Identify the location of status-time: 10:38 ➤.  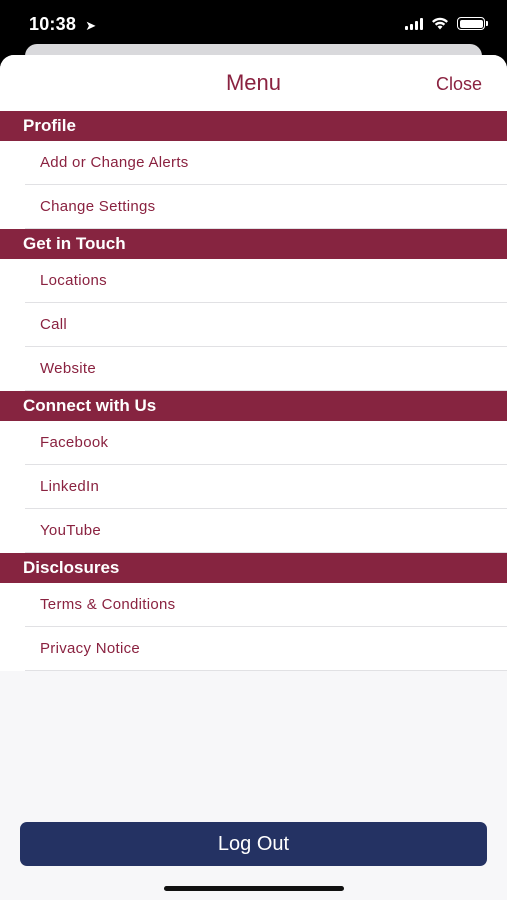
(62, 24).